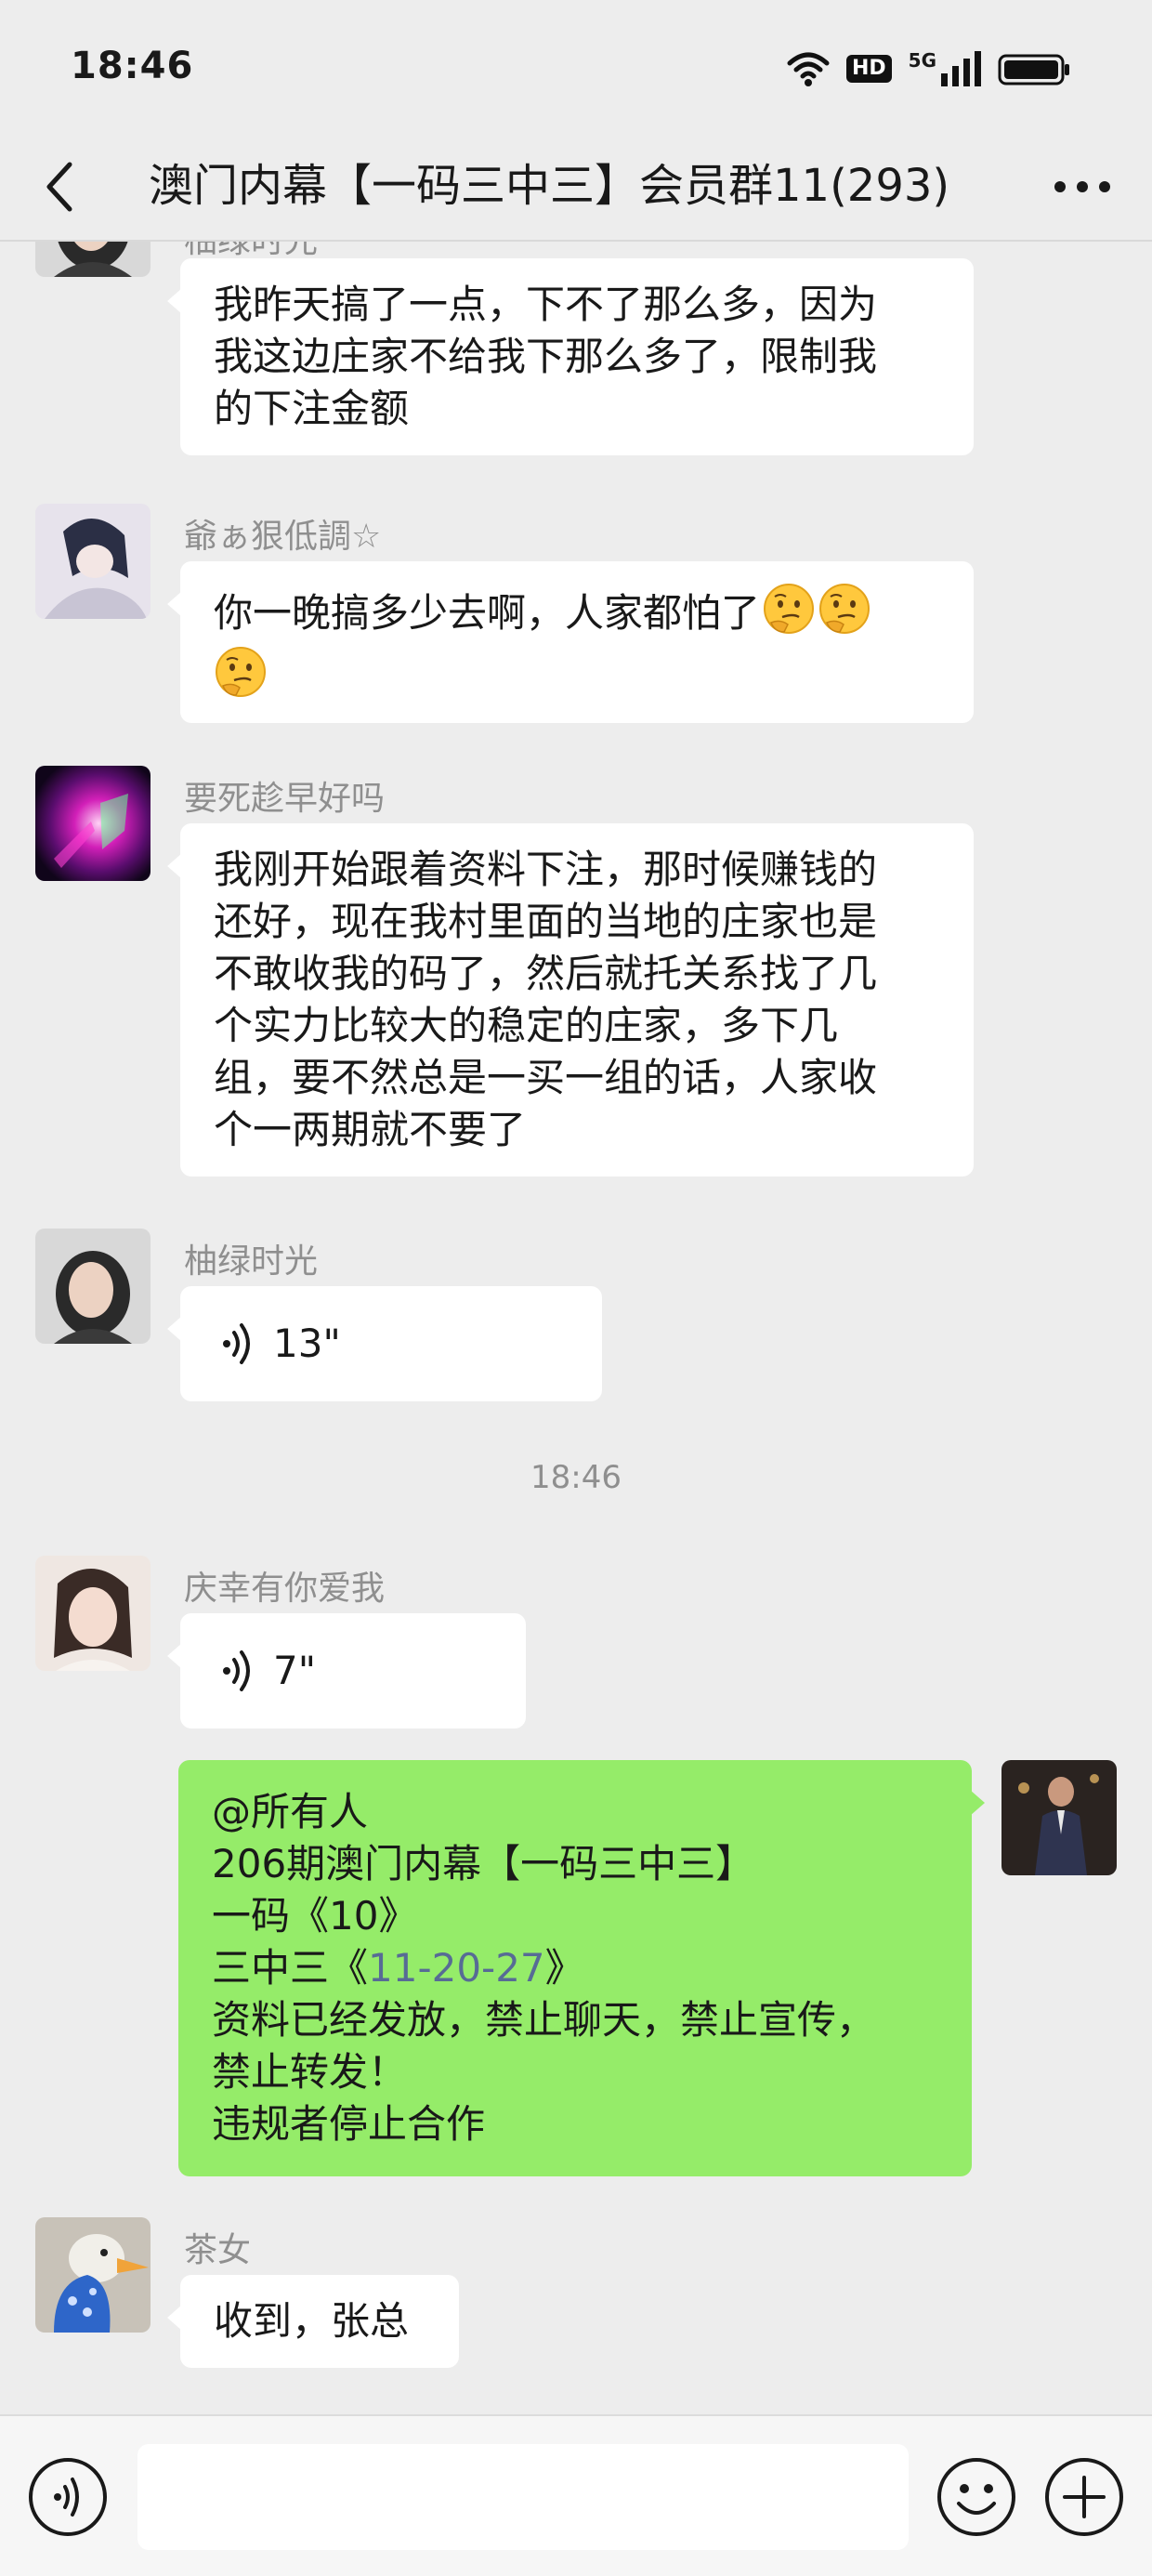  What do you see at coordinates (576, 1648) in the screenshot?
I see `message-item: 庆幸有你爱我 7"` at bounding box center [576, 1648].